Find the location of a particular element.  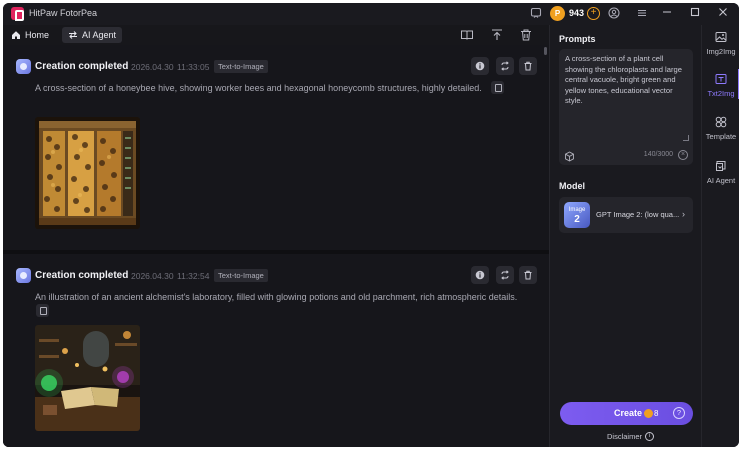

app-title: HitPaw FotorPea is located at coordinates (63, 13).